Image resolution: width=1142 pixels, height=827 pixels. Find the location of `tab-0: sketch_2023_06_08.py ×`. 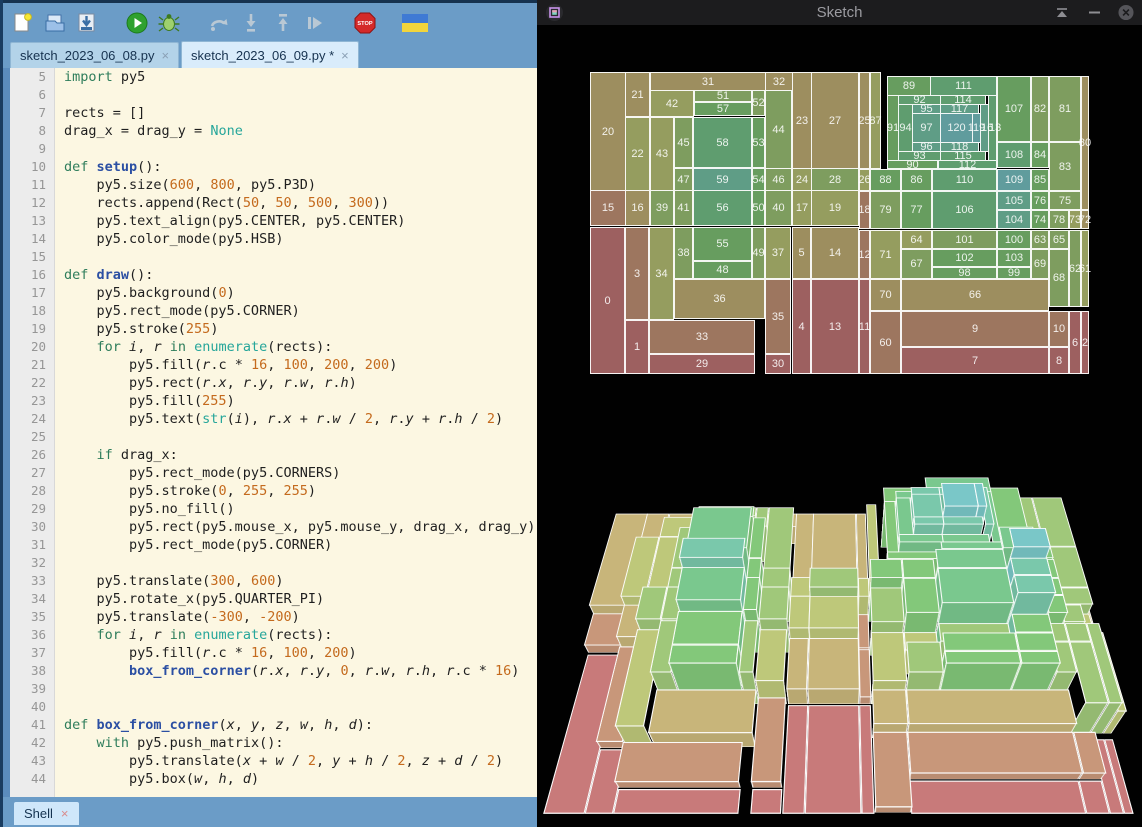

tab-0: sketch_2023_06_08.py × is located at coordinates (95, 55).